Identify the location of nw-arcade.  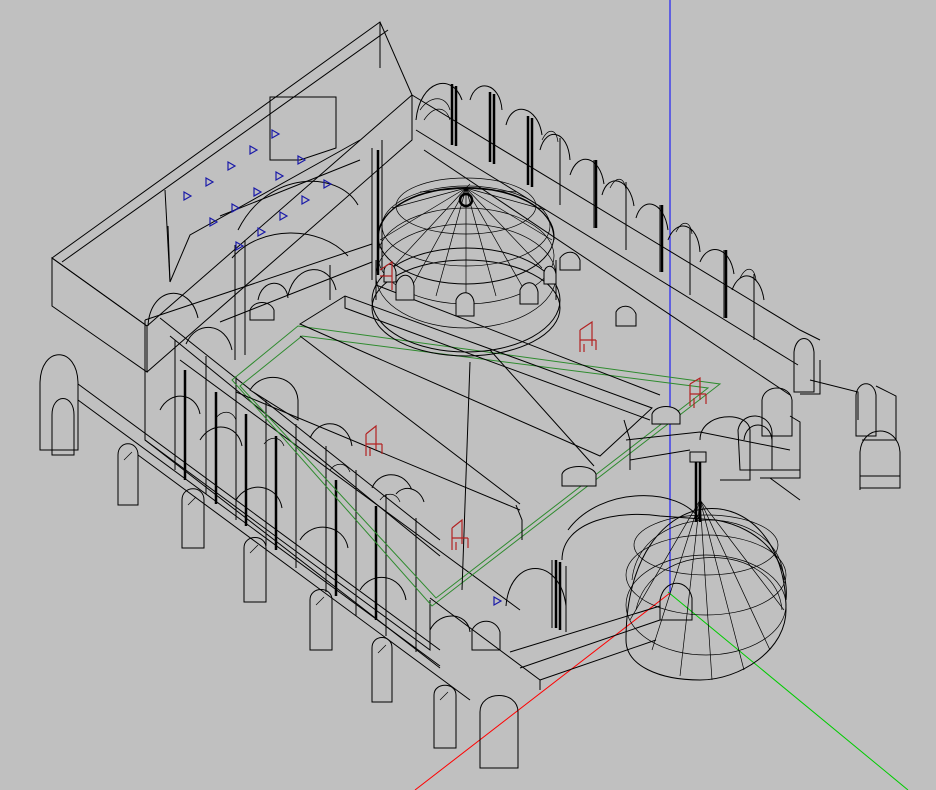
(390, 250).